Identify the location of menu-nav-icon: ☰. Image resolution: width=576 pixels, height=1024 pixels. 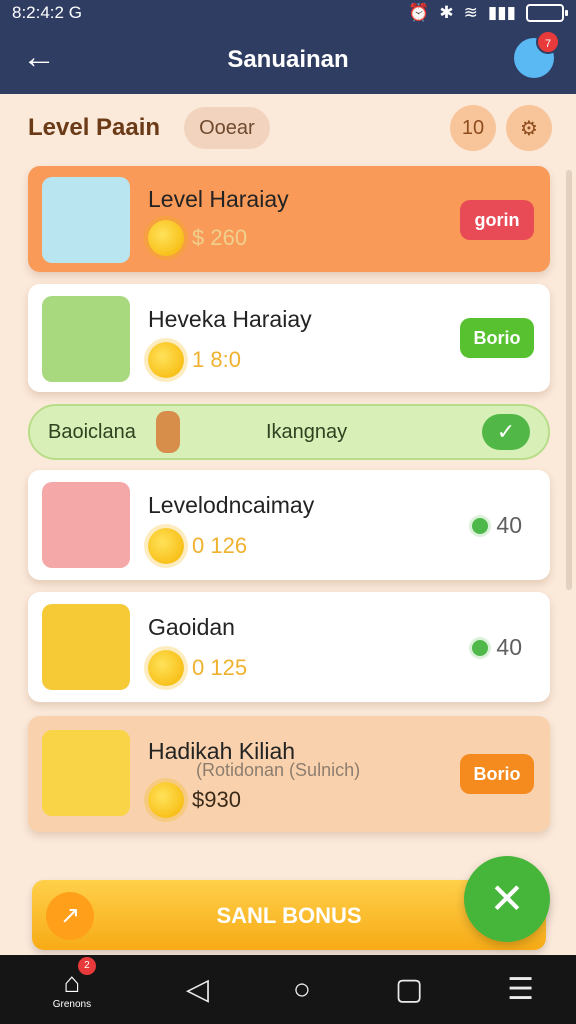
(520, 989).